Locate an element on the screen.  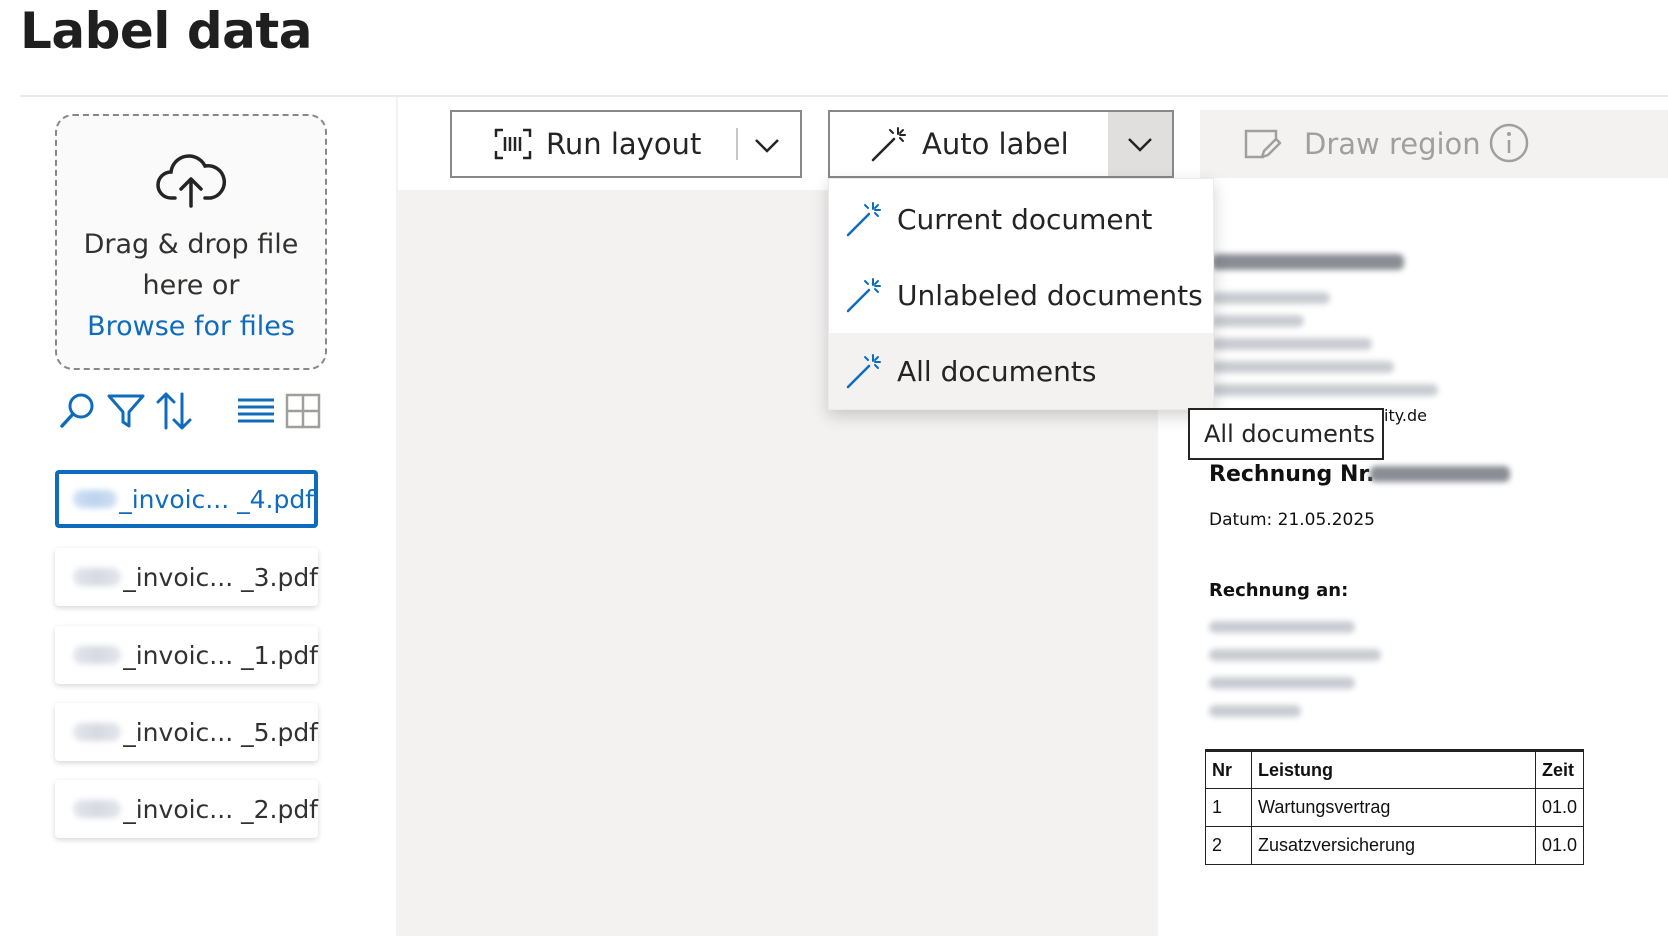
table-header-cell: Zeit is located at coordinates (1559, 769).